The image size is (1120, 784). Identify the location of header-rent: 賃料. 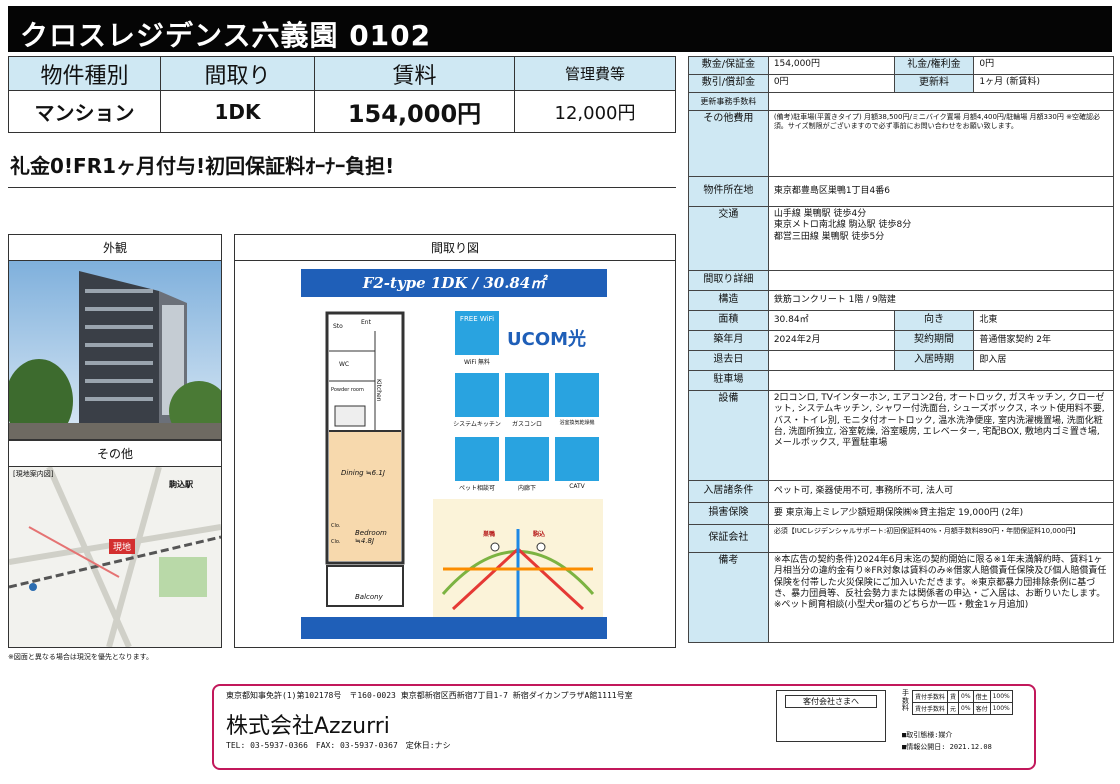
(414, 73).